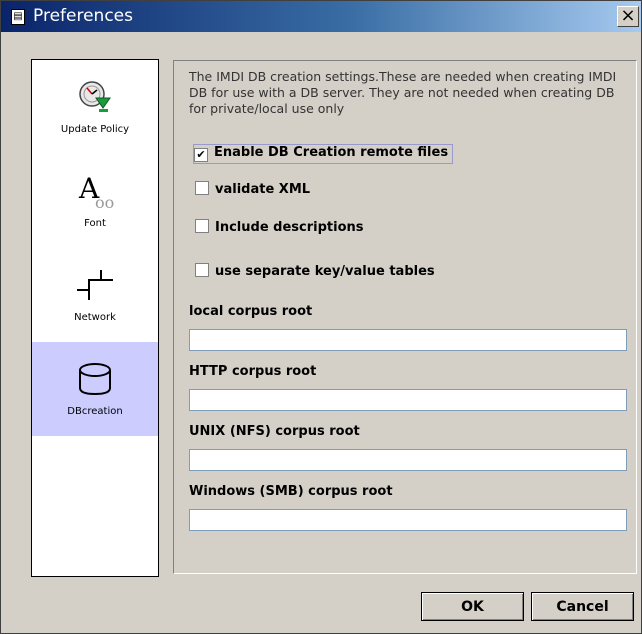 This screenshot has width=642, height=634. What do you see at coordinates (95, 129) in the screenshot?
I see `sidebar-item-label: Update Policy` at bounding box center [95, 129].